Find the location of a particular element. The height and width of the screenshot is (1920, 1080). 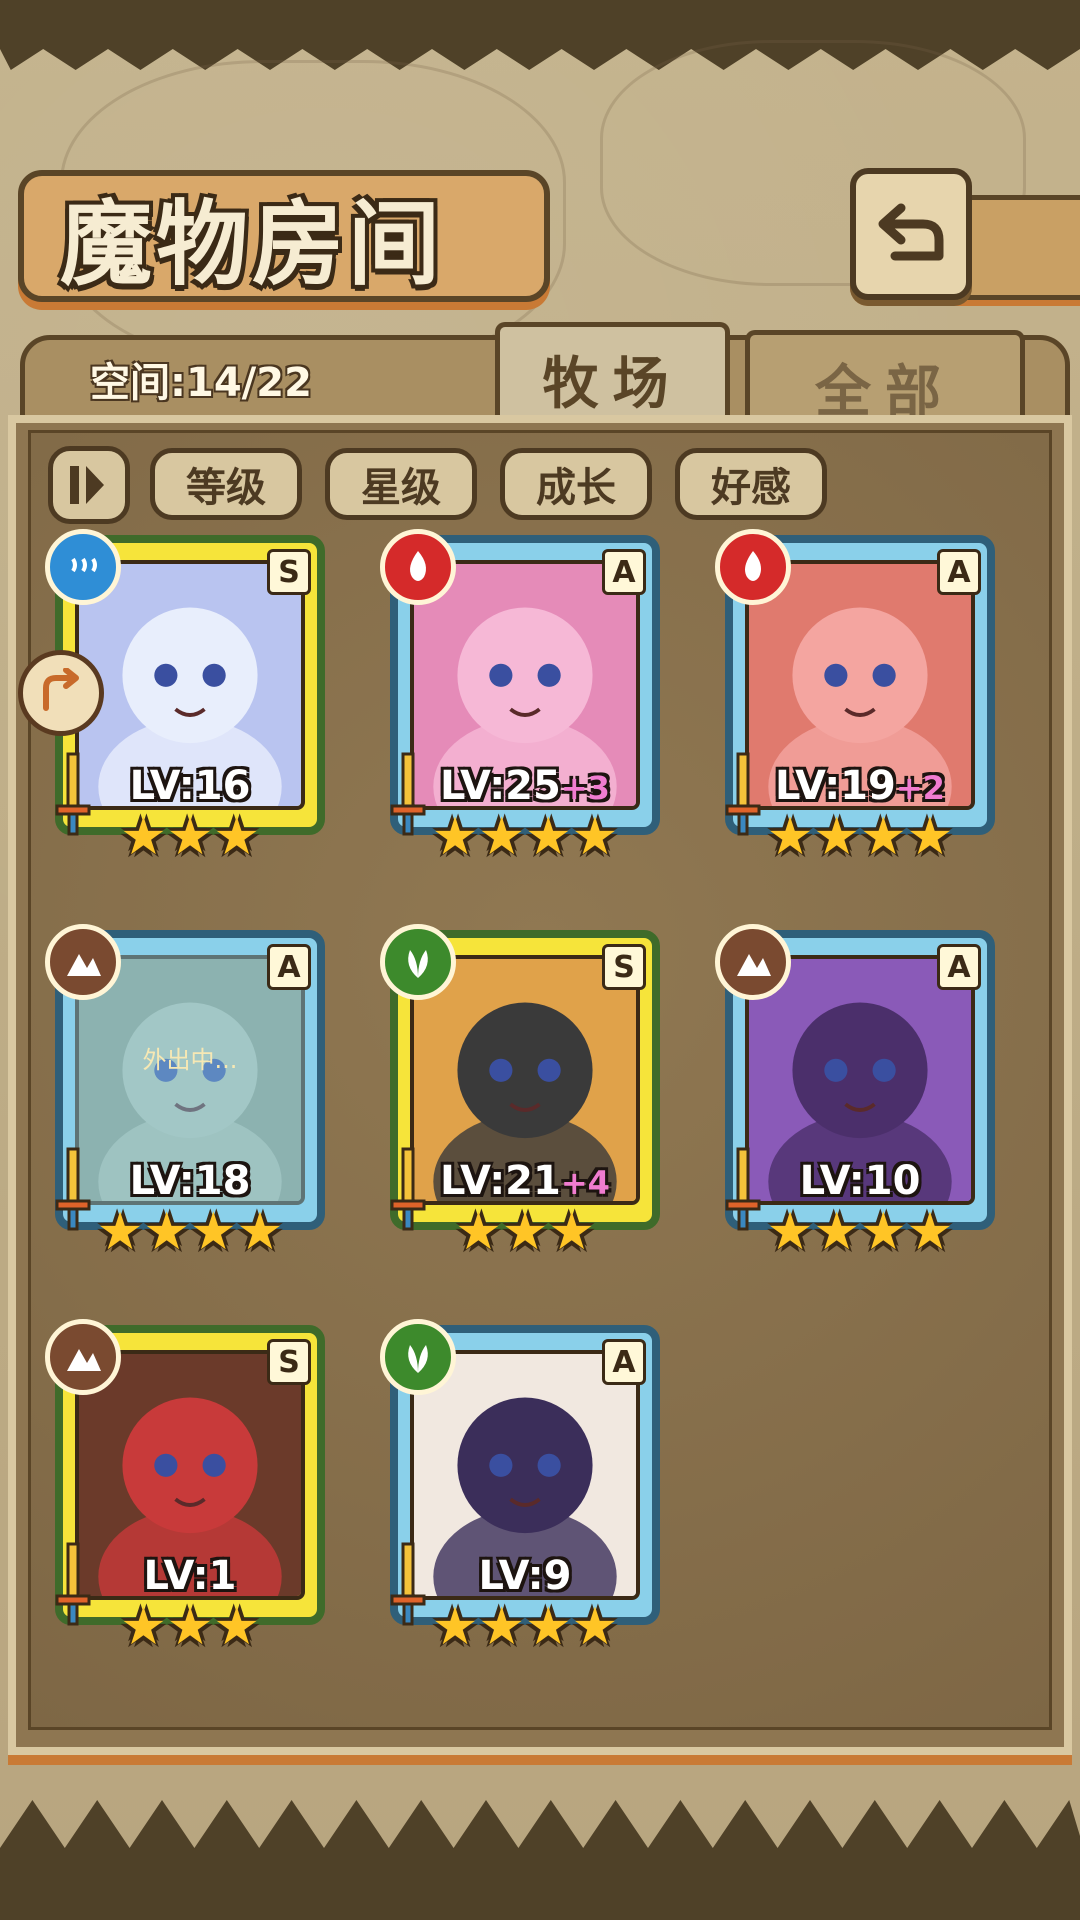

level-text: LV:21 is located at coordinates (500, 1181).